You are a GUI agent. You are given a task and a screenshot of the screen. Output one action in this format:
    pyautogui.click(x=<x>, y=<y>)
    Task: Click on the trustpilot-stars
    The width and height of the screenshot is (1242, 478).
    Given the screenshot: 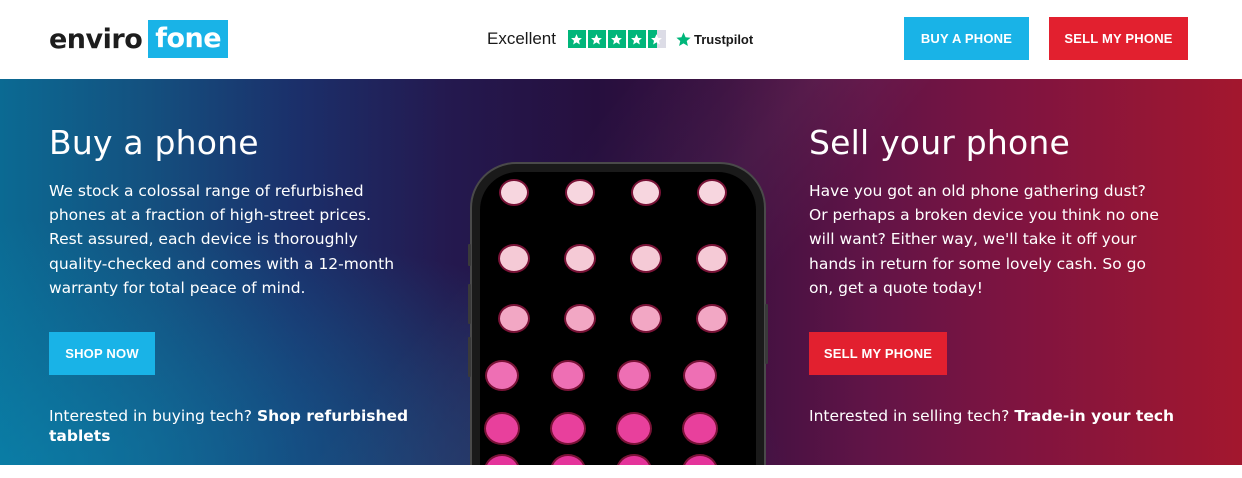 What is the action you would take?
    pyautogui.click(x=616, y=39)
    